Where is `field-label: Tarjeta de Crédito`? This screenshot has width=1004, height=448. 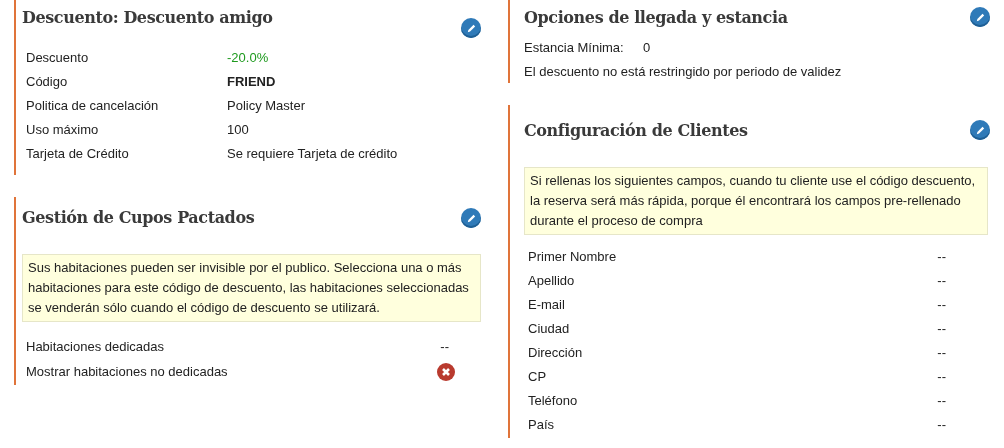
field-label: Tarjeta de Crédito is located at coordinates (78, 154).